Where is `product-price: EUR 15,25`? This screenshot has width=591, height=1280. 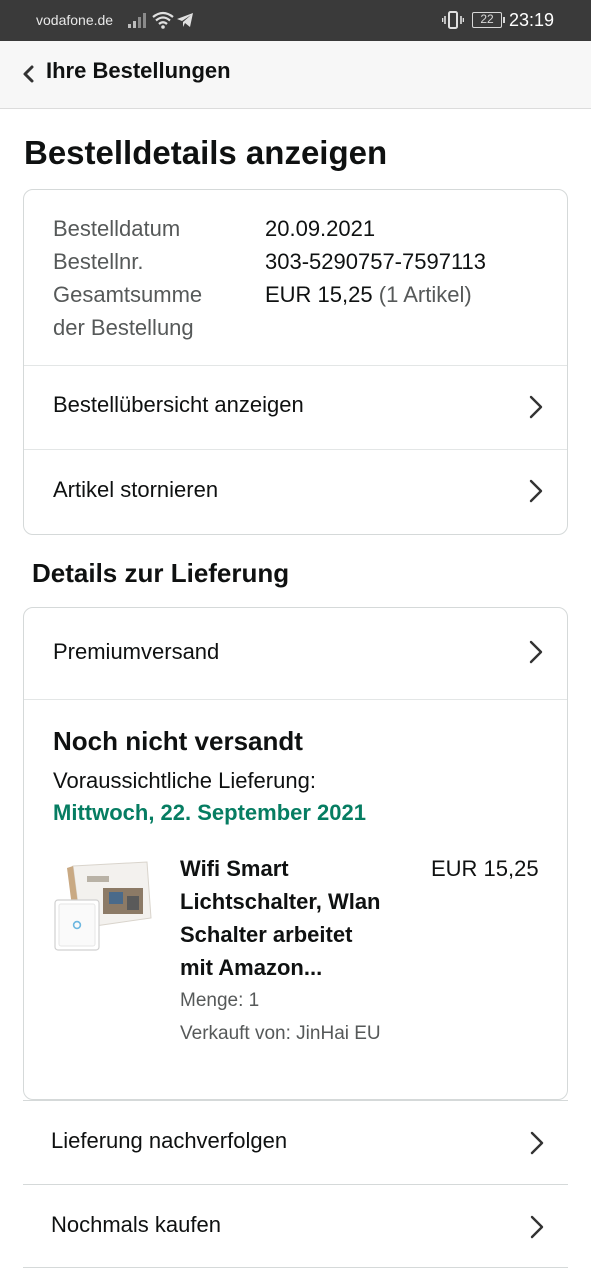
product-price: EUR 15,25 is located at coordinates (485, 868).